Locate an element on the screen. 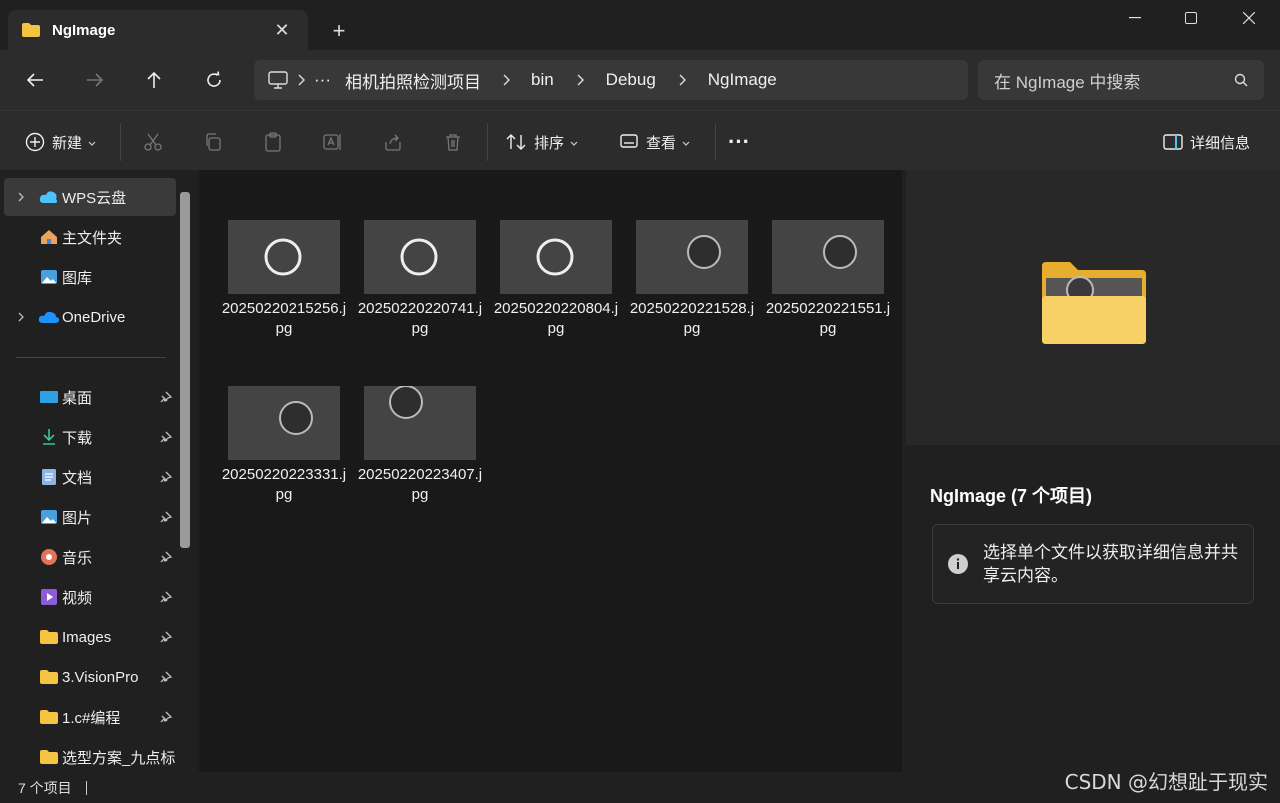 The image size is (1280, 803). sort-button: 排序 is located at coordinates (539, 142).